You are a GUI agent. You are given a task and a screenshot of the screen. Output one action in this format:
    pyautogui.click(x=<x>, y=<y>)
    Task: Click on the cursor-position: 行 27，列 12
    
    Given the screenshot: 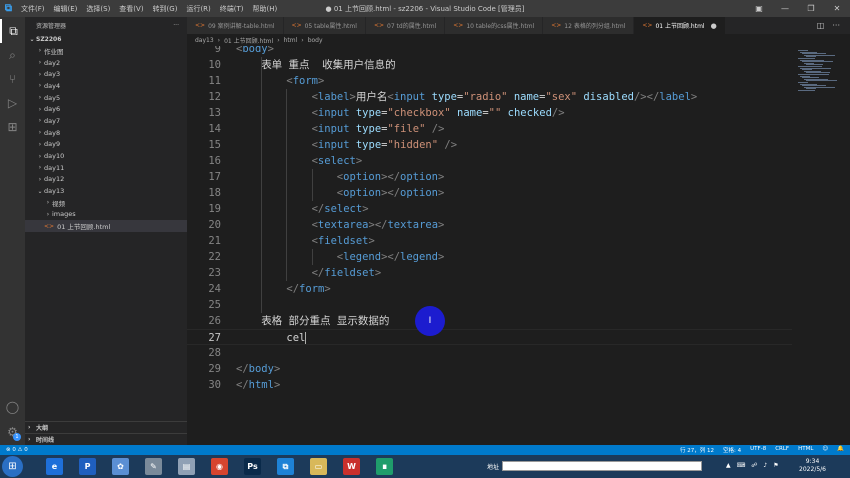 What is the action you would take?
    pyautogui.click(x=697, y=450)
    